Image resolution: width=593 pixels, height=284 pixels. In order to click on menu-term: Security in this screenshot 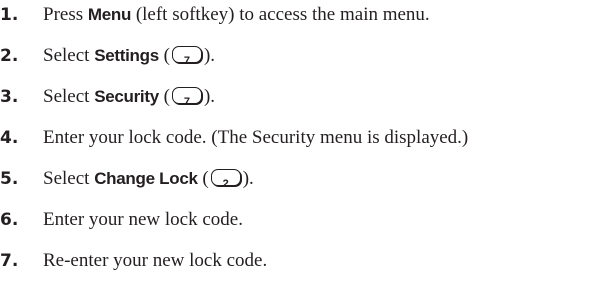, I will do `click(126, 96)`.